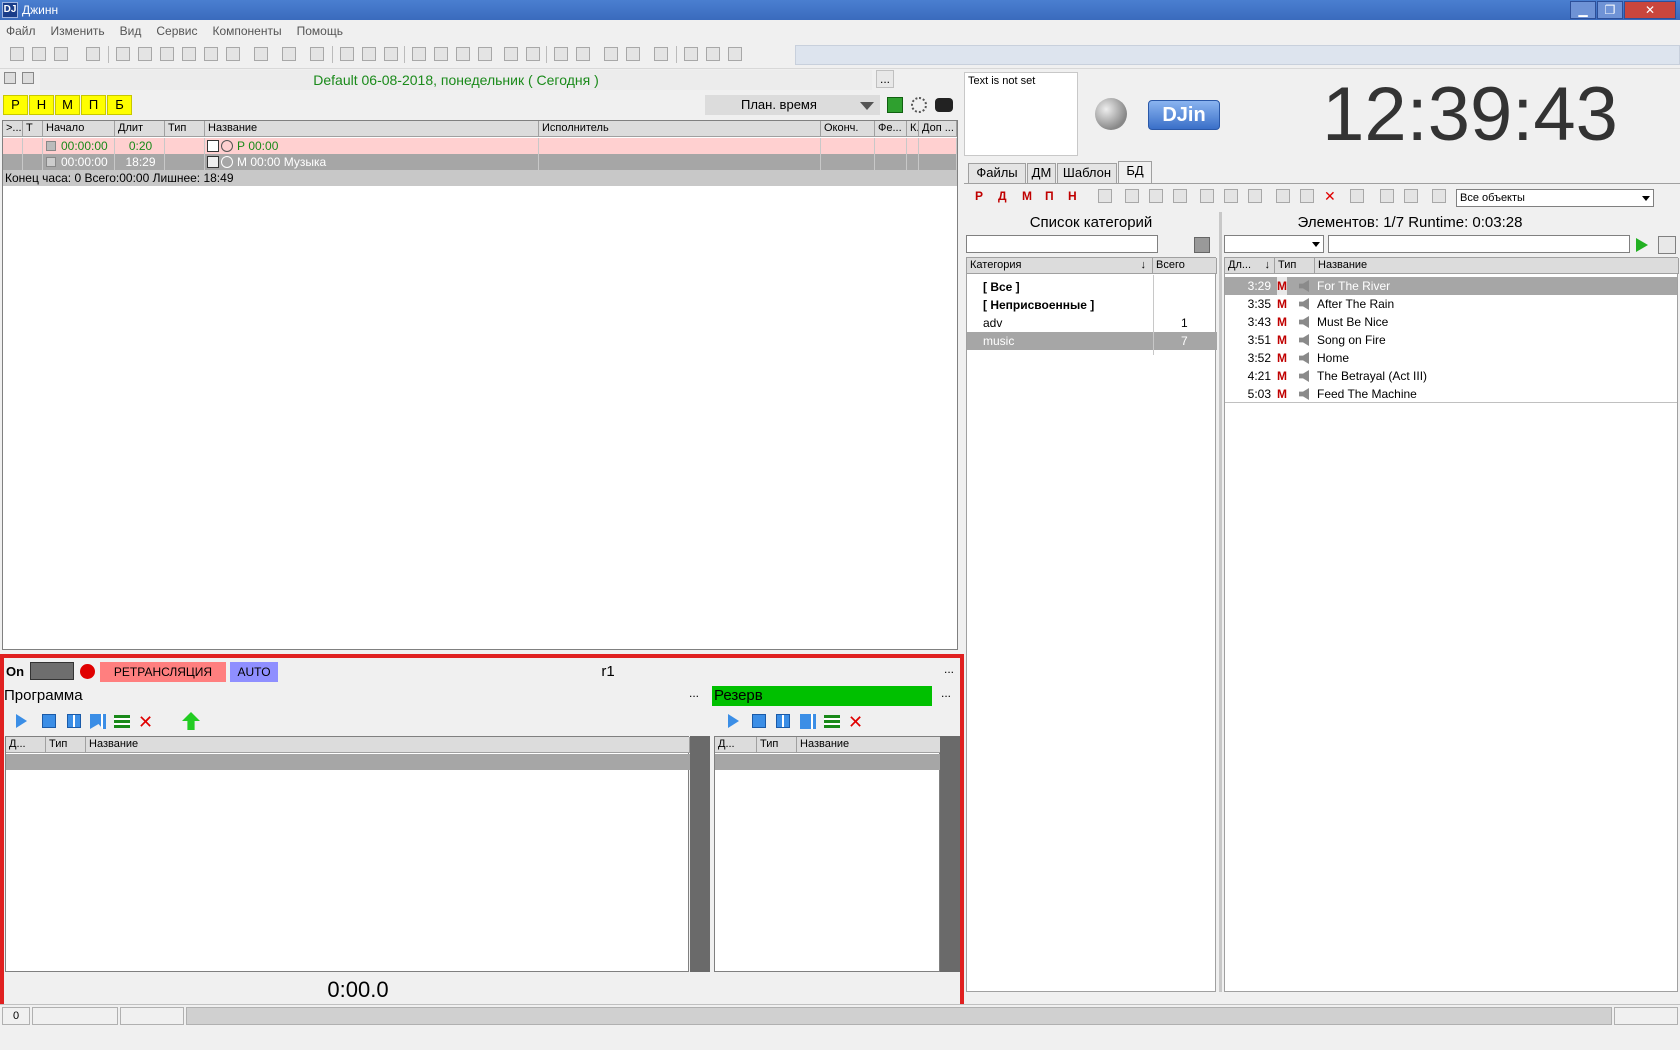 This screenshot has height=1050, width=1680. Describe the element at coordinates (1077, 196) in the screenshot. I see `db-filter-n-icon: Н` at that location.